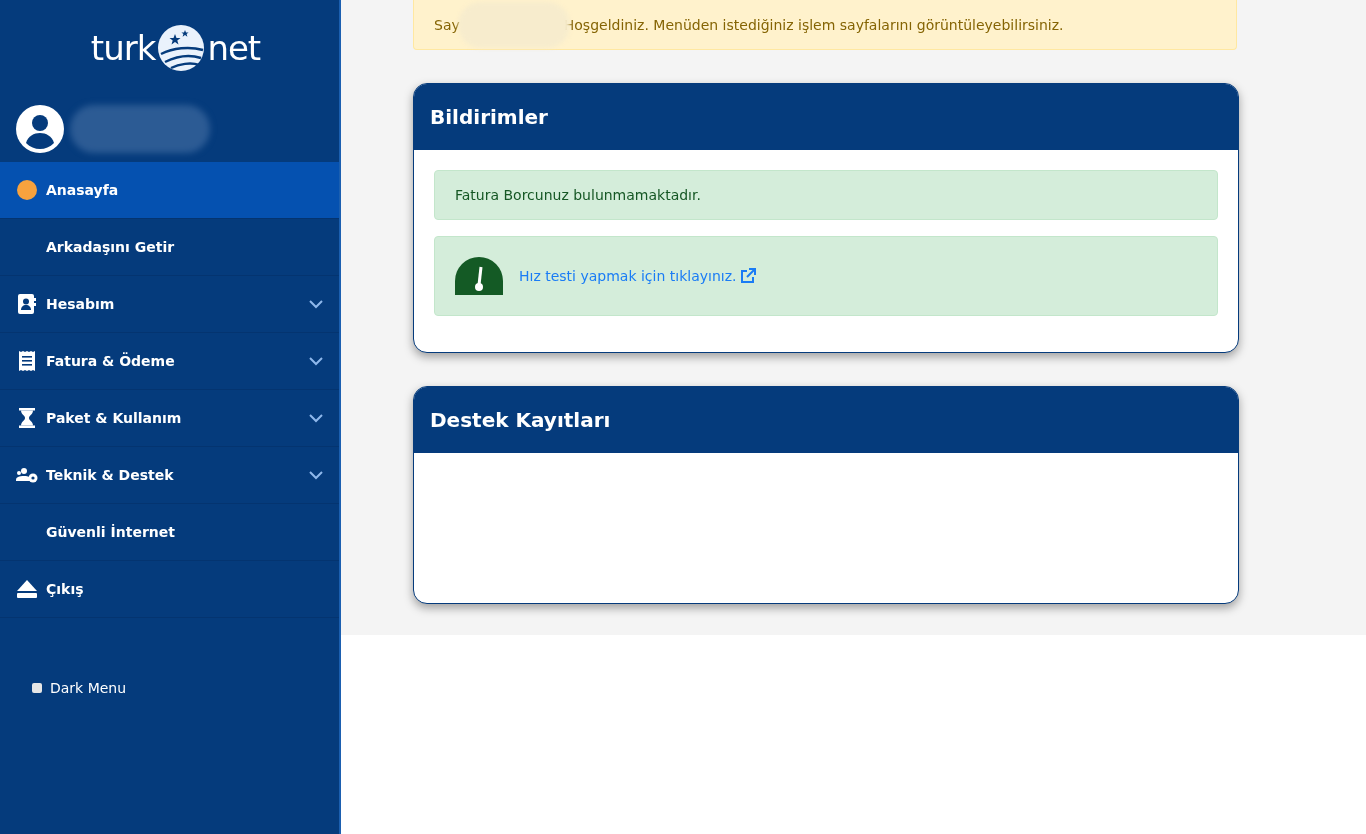 The height and width of the screenshot is (834, 1366). I want to click on welcome-text: Hoşgeldiniz. Menüden istediğiniz işlem sayfalarını görüntüleyebilirsiniz., so click(813, 24).